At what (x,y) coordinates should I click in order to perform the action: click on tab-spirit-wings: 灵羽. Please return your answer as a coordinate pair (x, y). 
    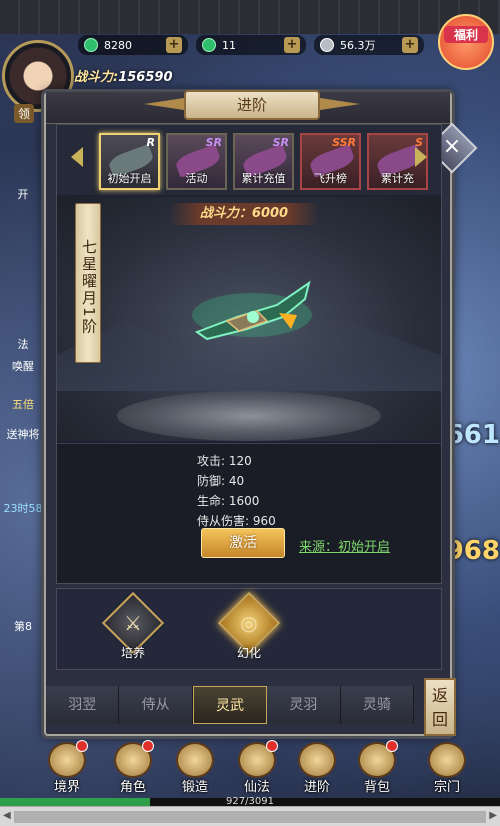
    Looking at the image, I should click on (304, 705).